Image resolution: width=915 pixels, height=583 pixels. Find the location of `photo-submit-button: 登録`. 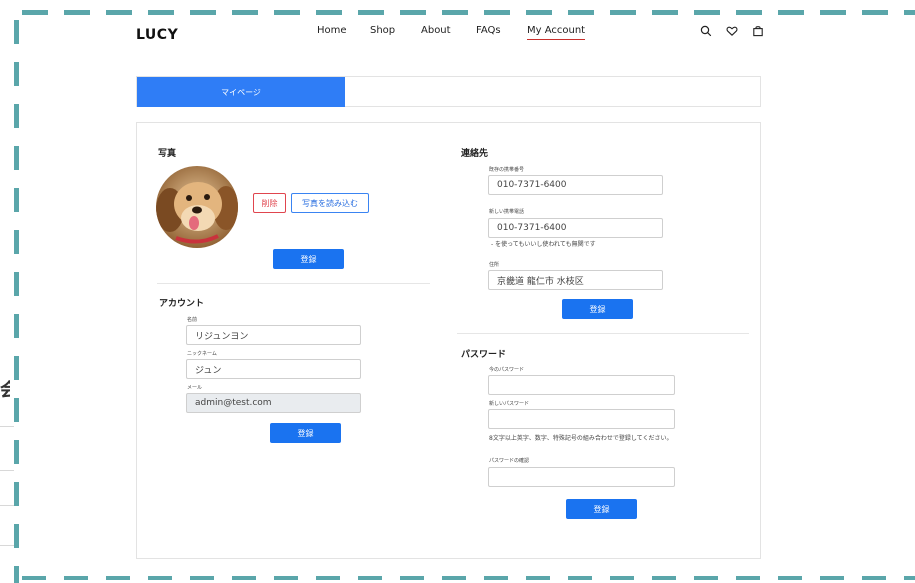

photo-submit-button: 登録 is located at coordinates (308, 259).